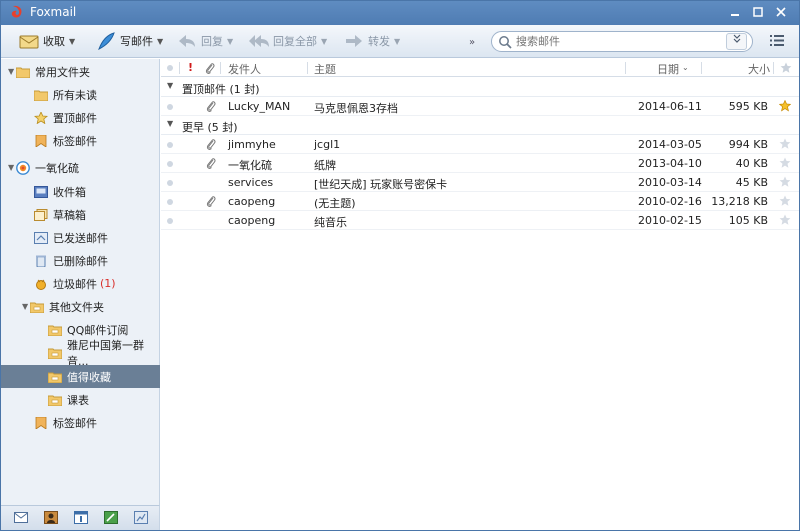  I want to click on mail-row: caopeng (无主题) 2010-02-16 13,218 KB, so click(480, 201).